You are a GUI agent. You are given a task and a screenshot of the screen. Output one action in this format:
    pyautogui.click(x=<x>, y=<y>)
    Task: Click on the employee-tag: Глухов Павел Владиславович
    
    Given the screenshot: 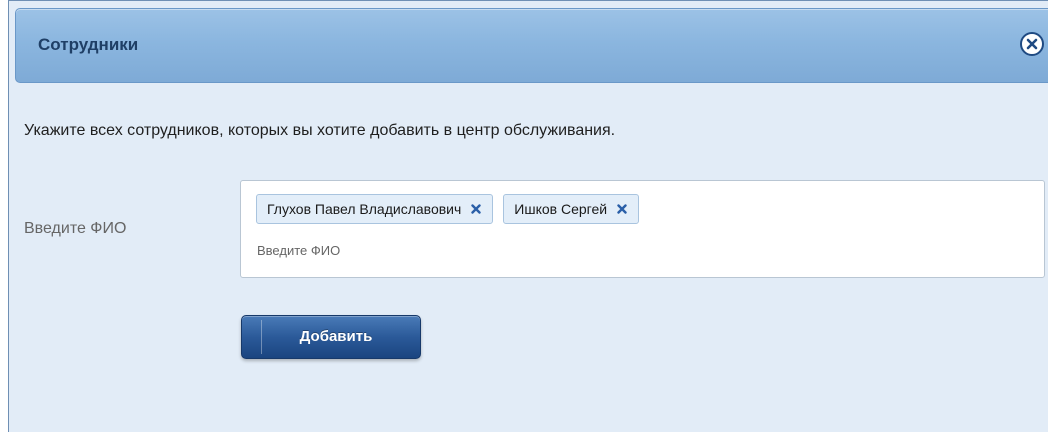 What is the action you would take?
    pyautogui.click(x=375, y=209)
    